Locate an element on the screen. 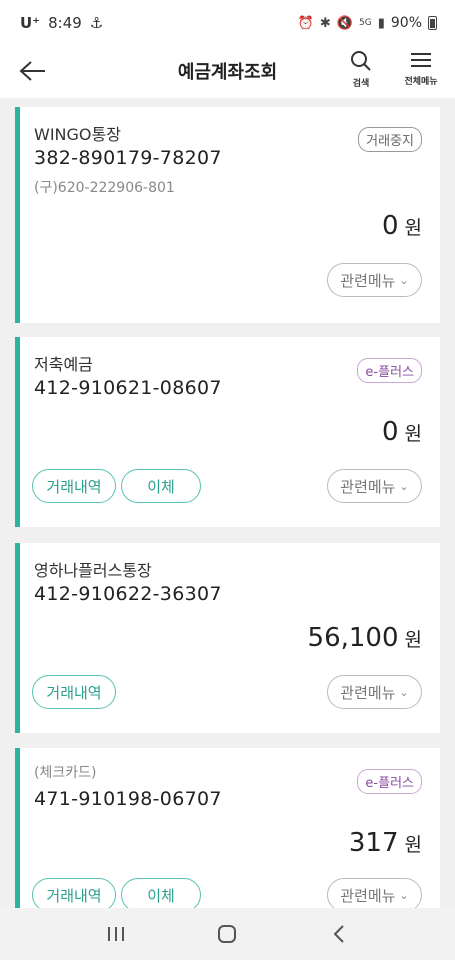  home-icon is located at coordinates (227, 934).